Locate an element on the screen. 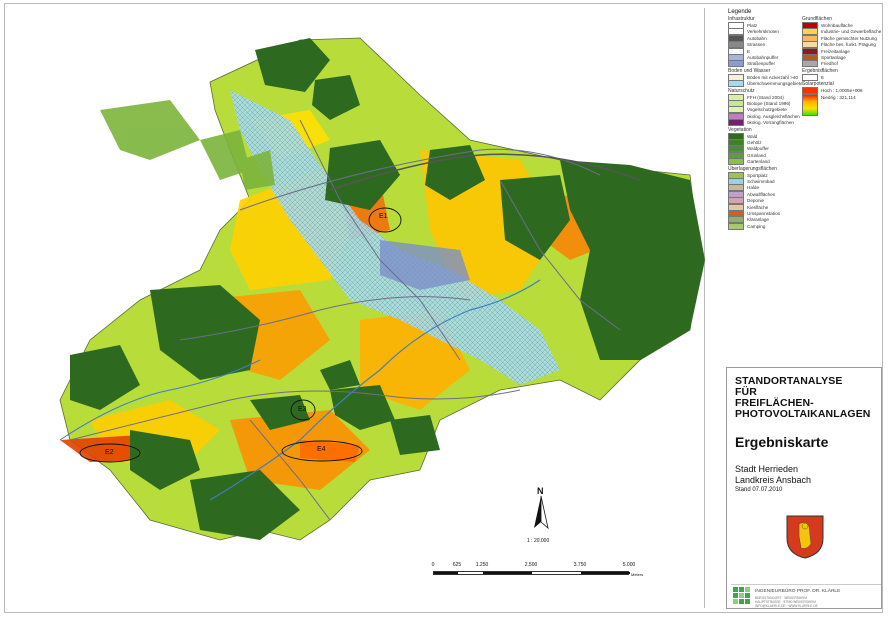  legend-item-label: Hoch : 1,0005e+006 is located at coordinates (842, 91).